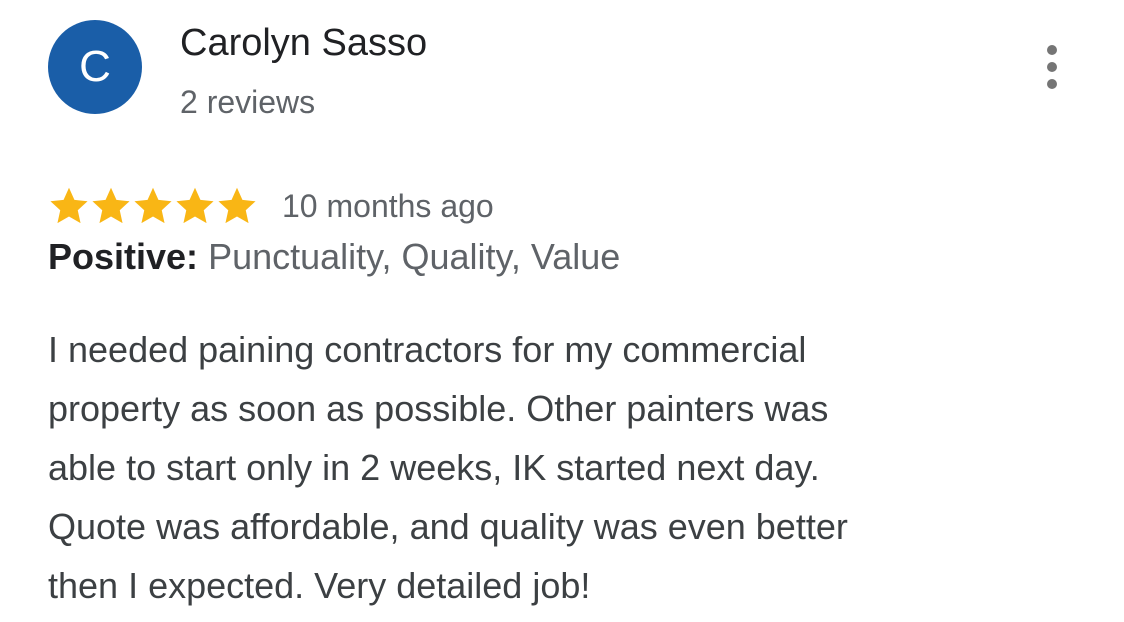 This screenshot has height=622, width=1124. Describe the element at coordinates (388, 205) in the screenshot. I see `review-date: 10 months ago` at that location.